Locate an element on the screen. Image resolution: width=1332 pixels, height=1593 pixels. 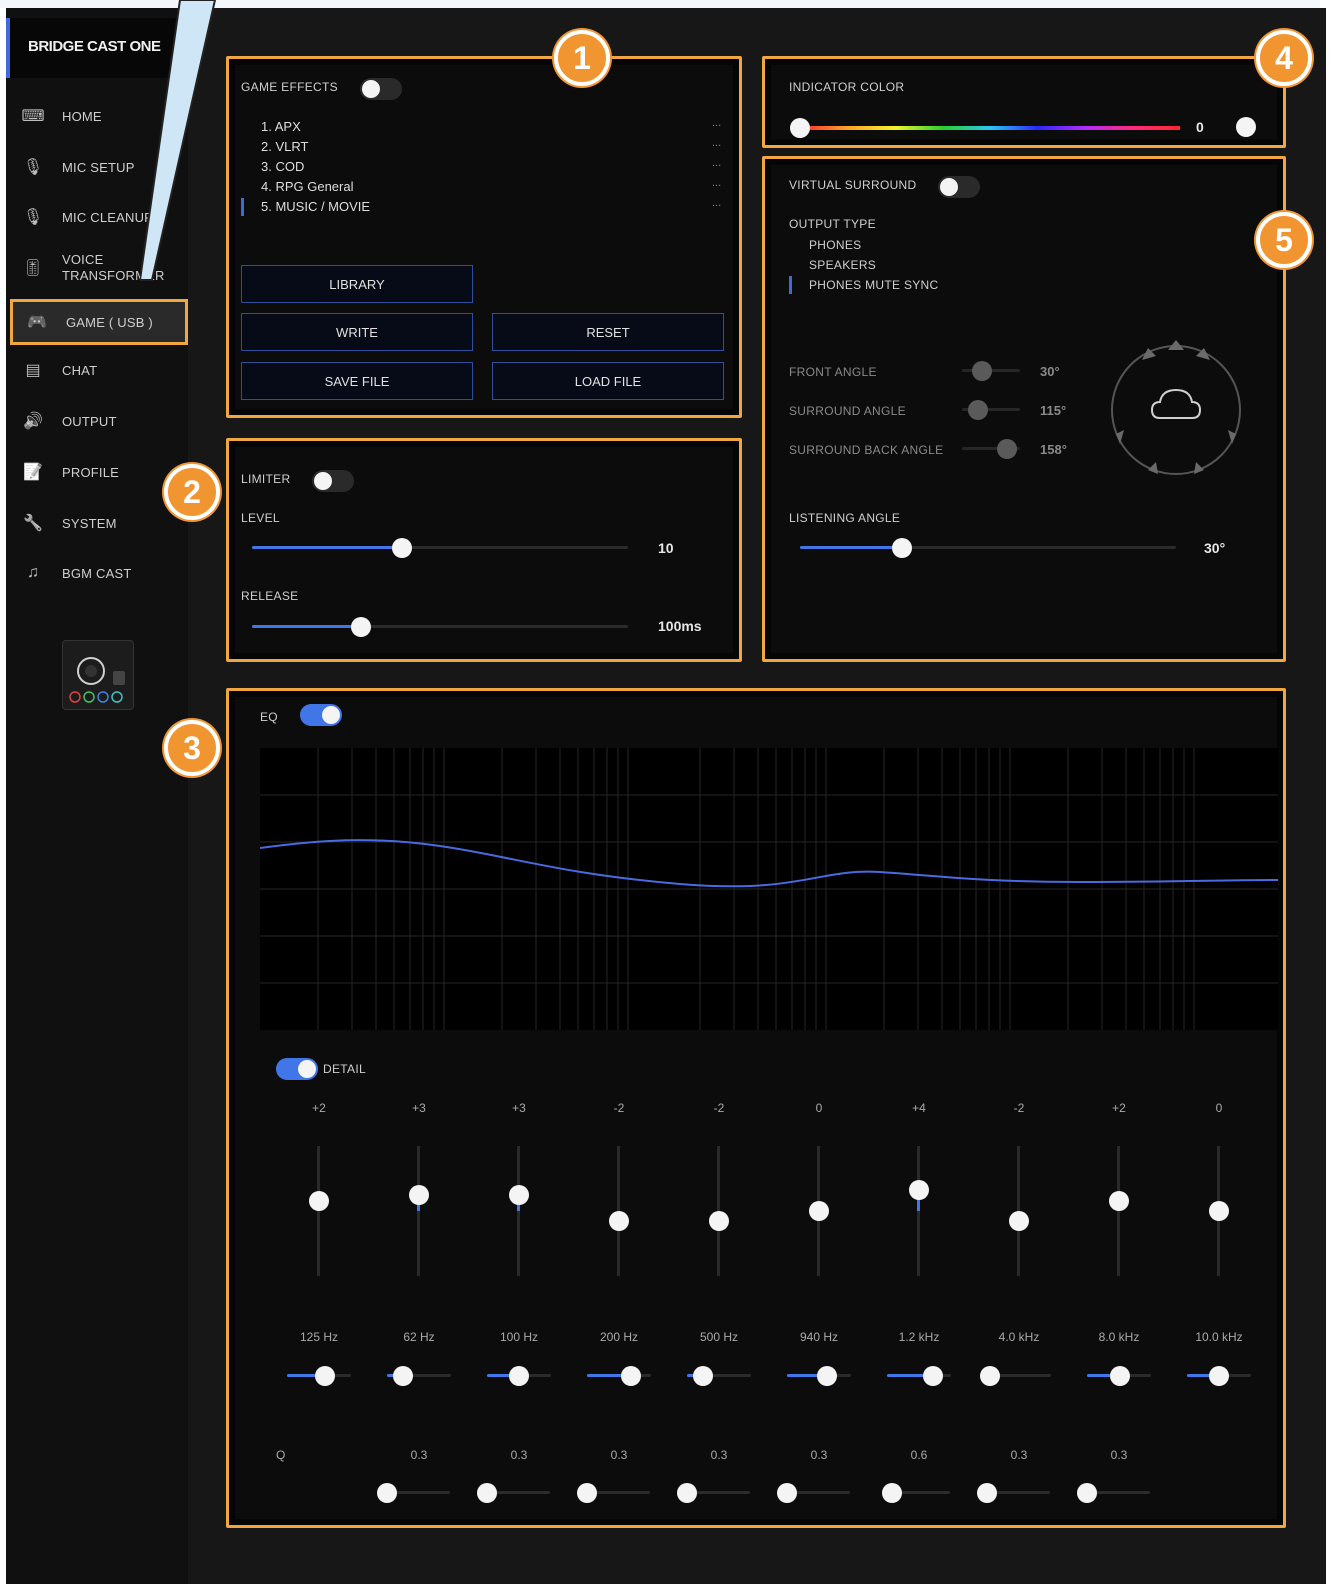
preset-item: 5. MUSIC / MOVIE is located at coordinates (315, 206).